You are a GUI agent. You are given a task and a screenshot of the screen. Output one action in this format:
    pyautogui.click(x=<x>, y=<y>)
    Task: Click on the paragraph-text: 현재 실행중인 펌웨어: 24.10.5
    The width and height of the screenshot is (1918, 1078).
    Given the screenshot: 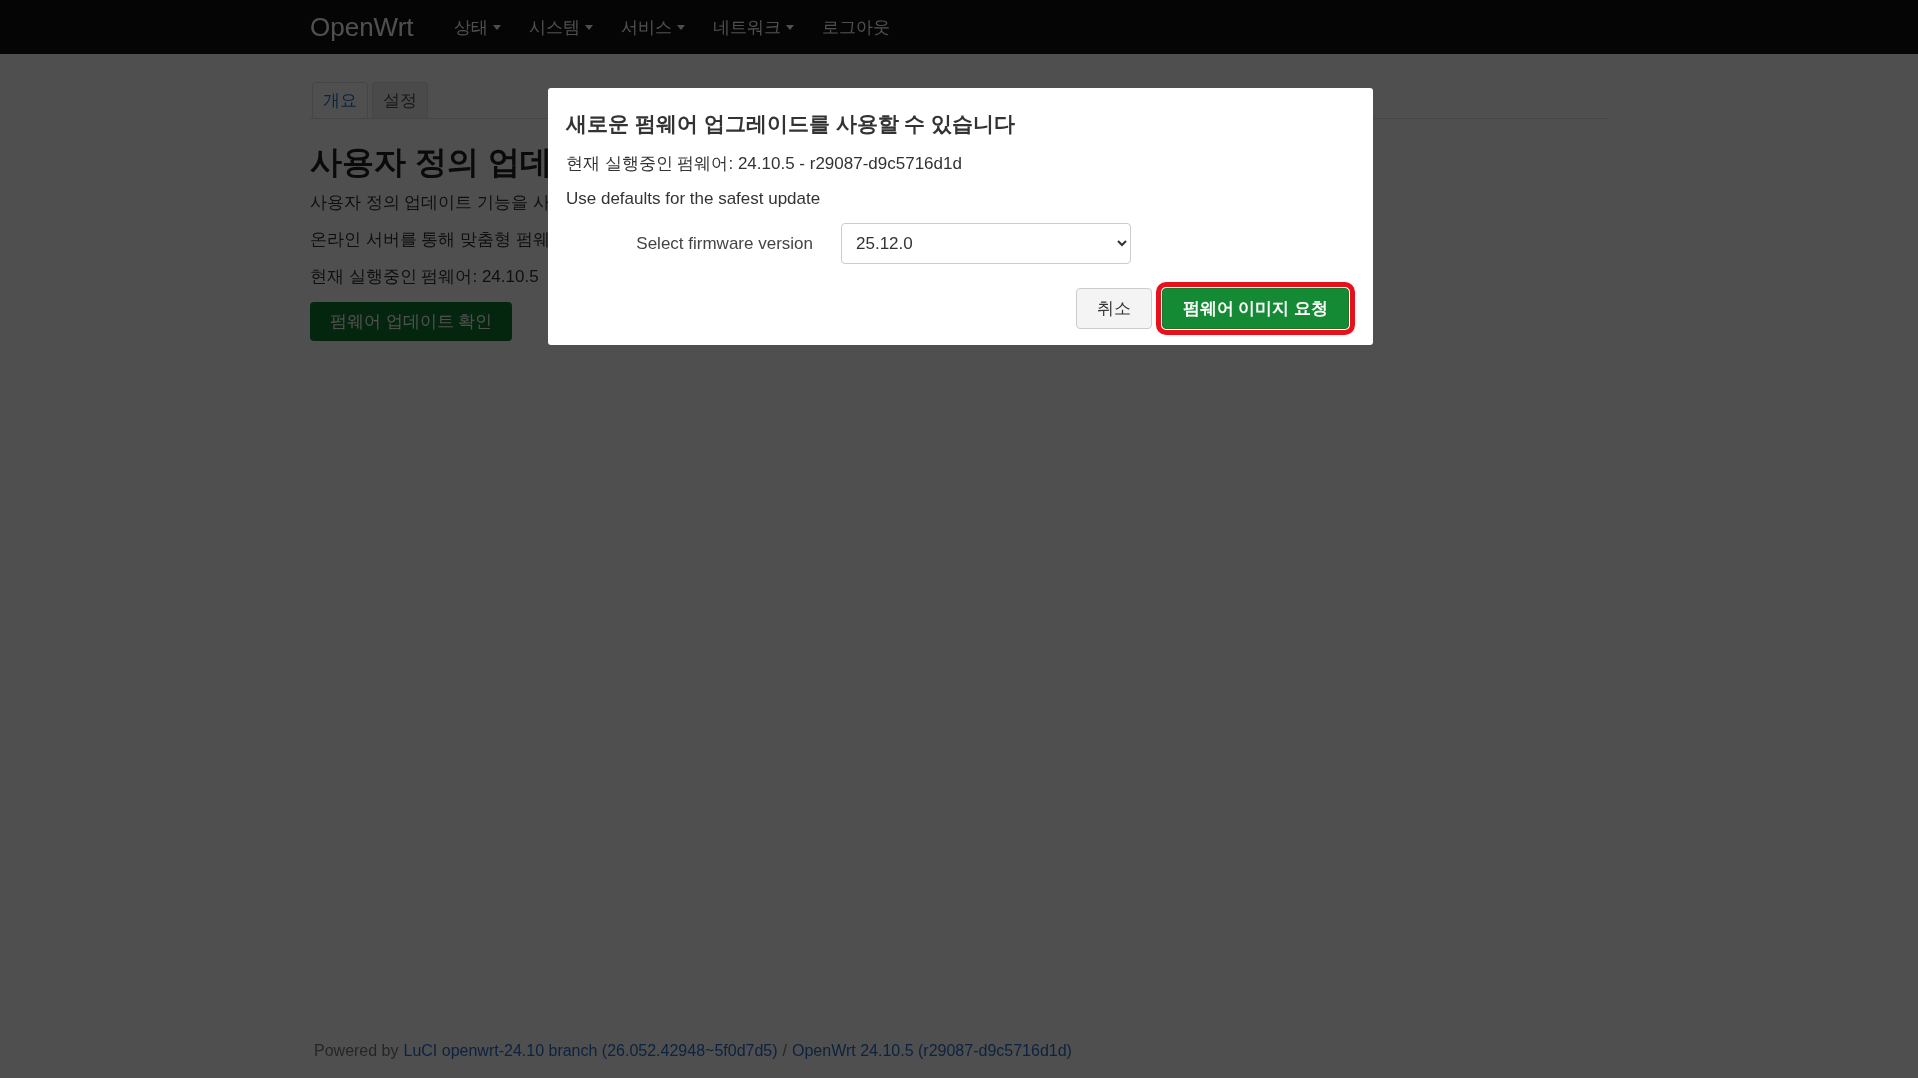 What is the action you would take?
    pyautogui.click(x=424, y=277)
    